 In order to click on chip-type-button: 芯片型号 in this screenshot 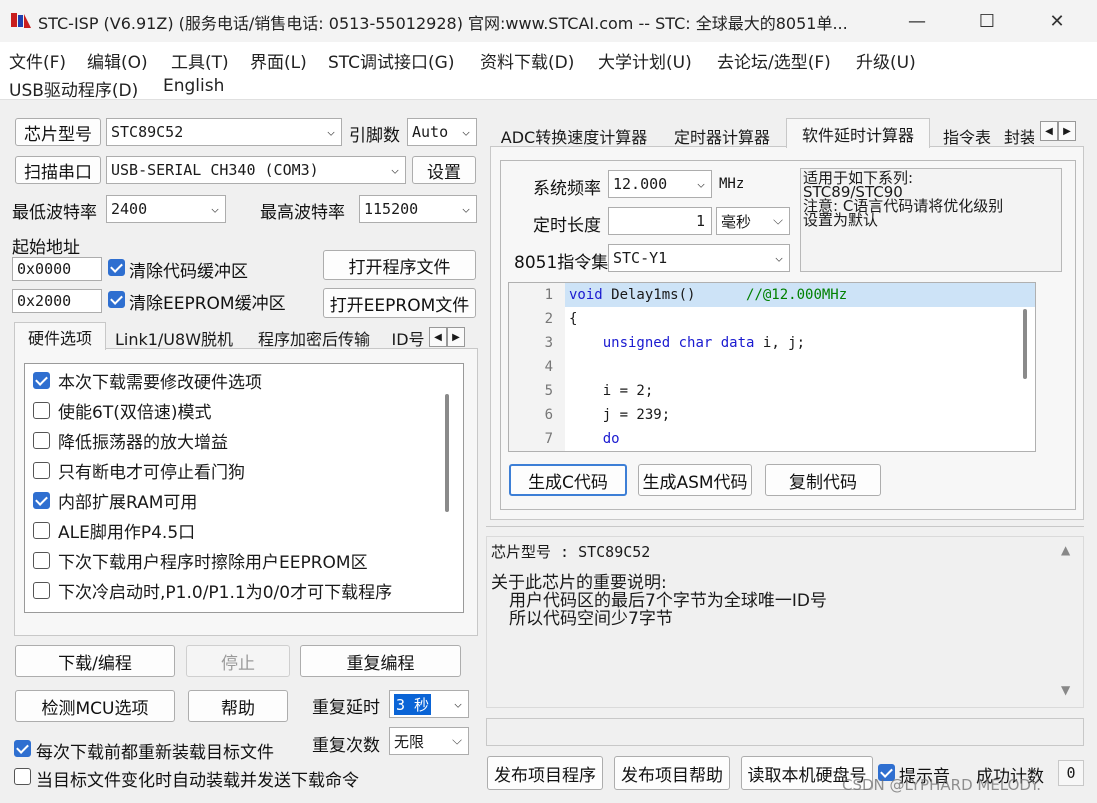, I will do `click(58, 132)`.